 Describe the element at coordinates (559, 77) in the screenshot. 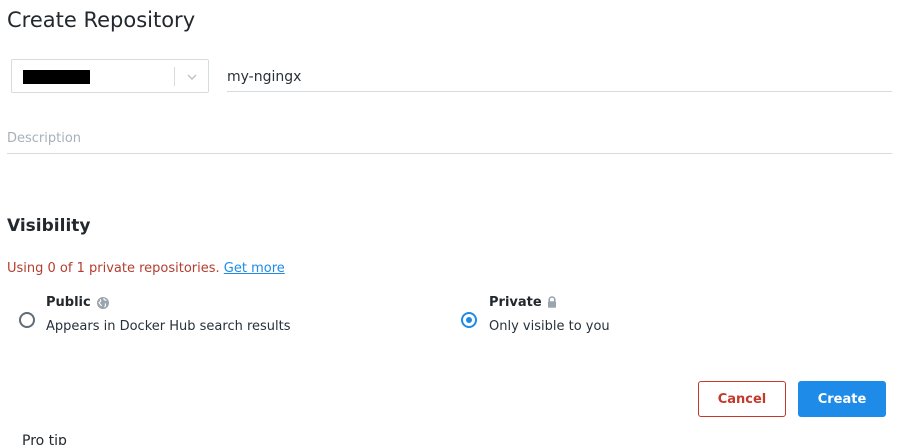

I see `repository-name-input` at that location.